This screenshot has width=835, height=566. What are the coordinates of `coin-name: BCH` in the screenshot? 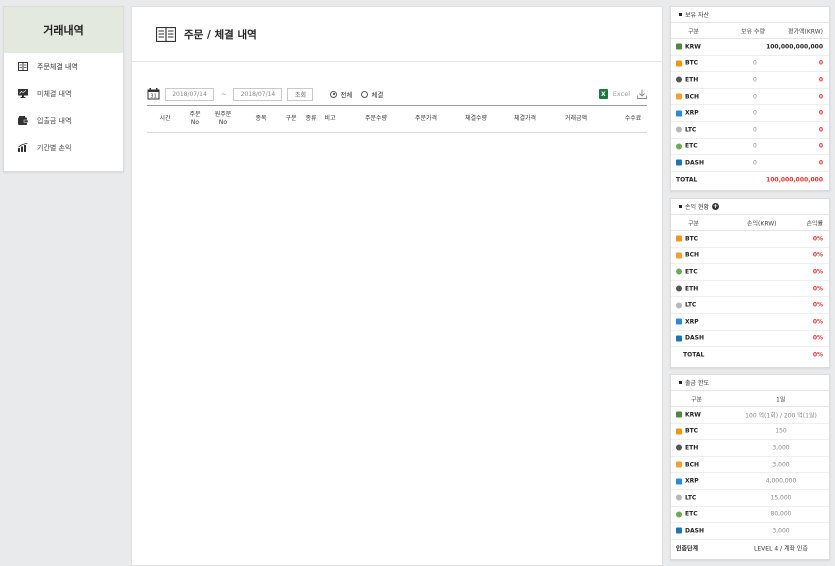 It's located at (687, 464).